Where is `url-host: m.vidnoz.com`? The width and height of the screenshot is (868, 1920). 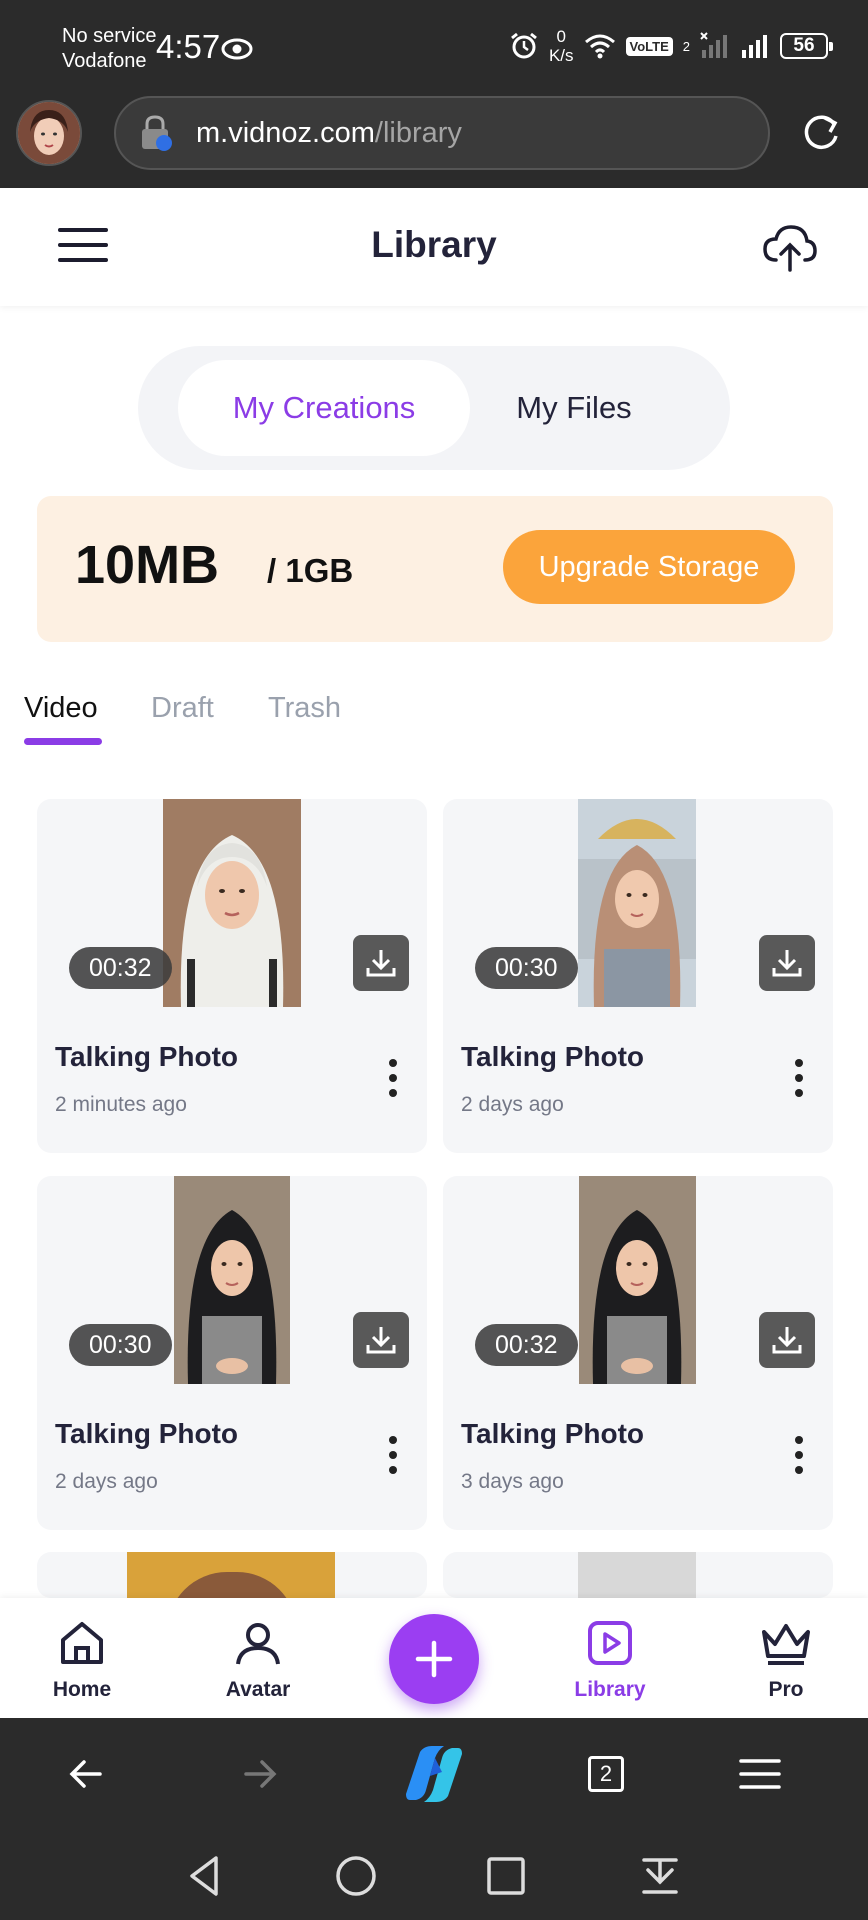 url-host: m.vidnoz.com is located at coordinates (285, 132).